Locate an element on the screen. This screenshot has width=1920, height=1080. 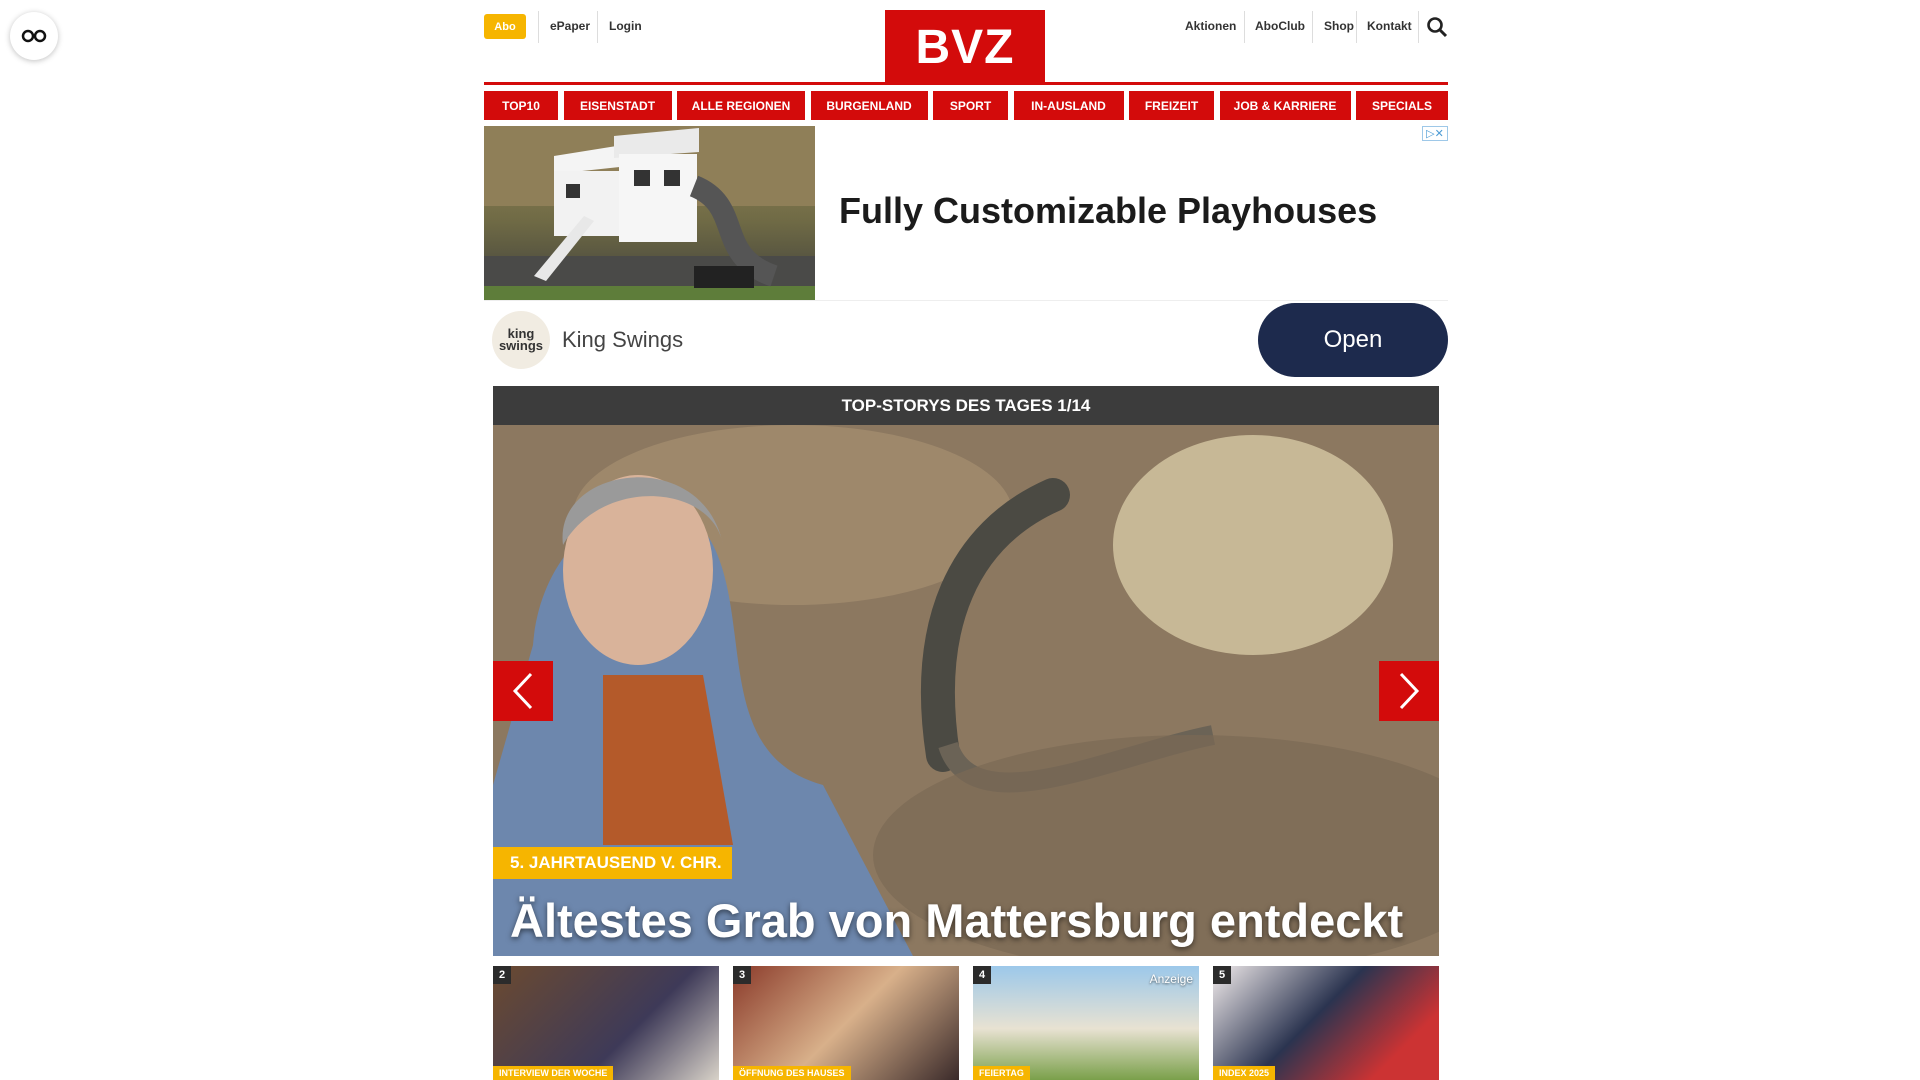
story-kicker: 5. JAHRTAUSEND V. CHR. is located at coordinates (612, 863).